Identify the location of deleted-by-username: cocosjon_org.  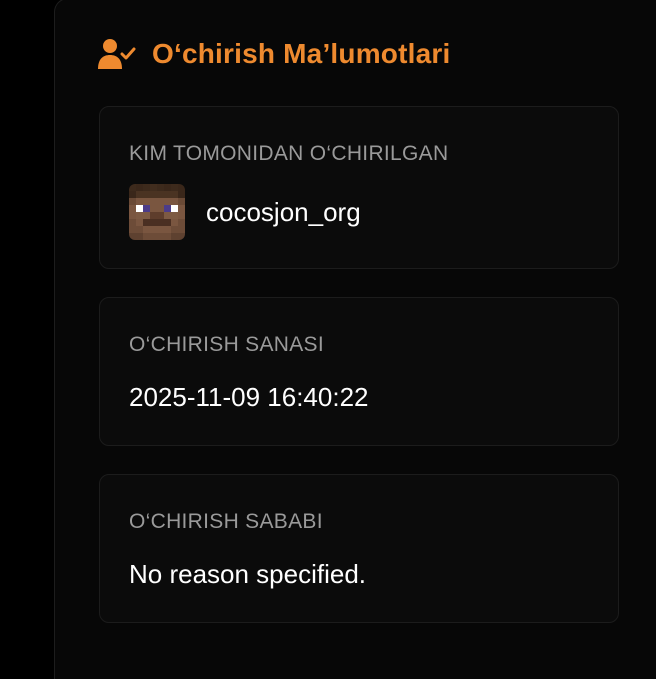
(283, 212).